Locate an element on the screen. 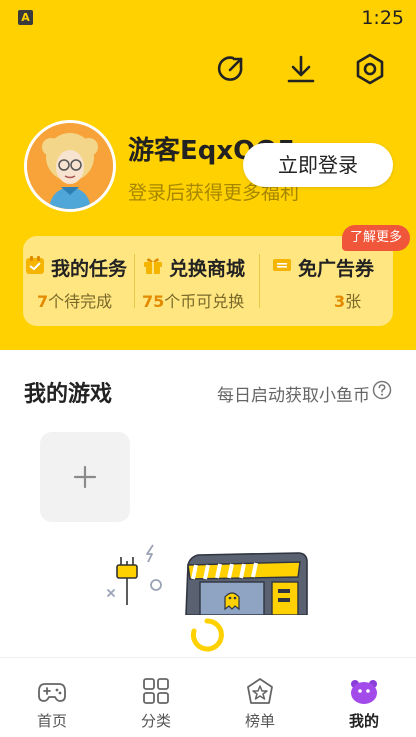 The height and width of the screenshot is (737, 416). stats-card: 我的任务 7个待完成 兑换商城 75个币可兑换 免广告券 3张 is located at coordinates (208, 281).